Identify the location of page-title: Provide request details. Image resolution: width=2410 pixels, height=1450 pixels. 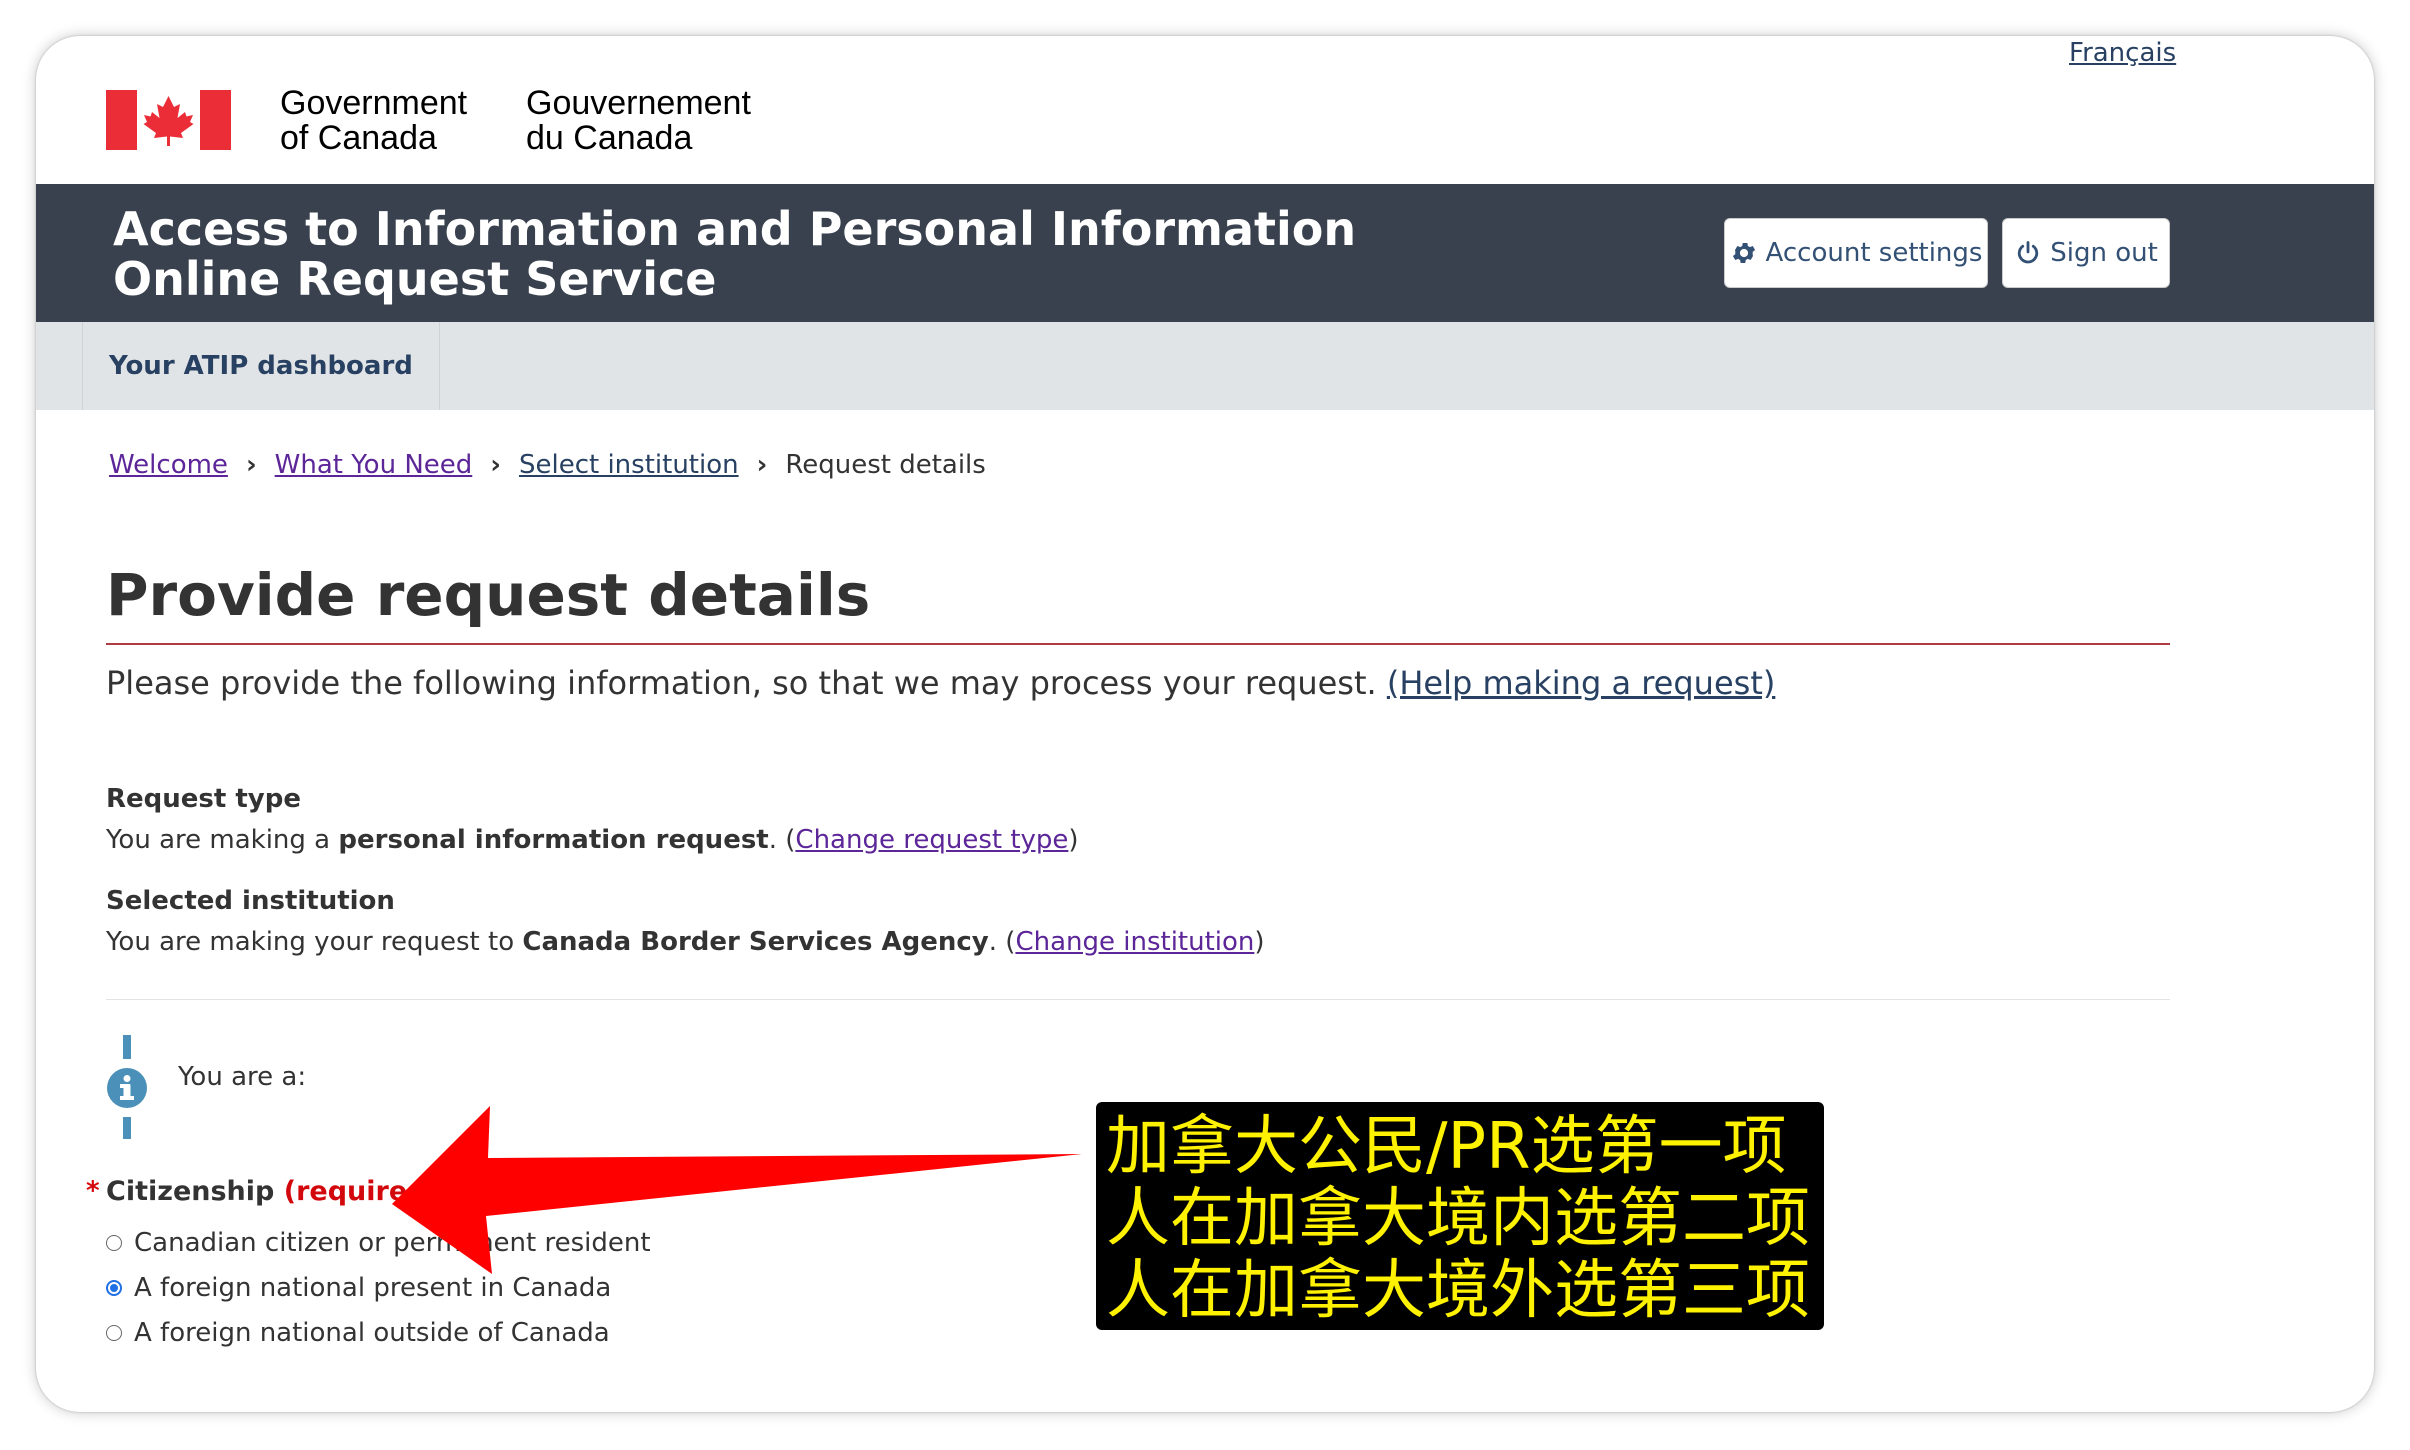
(488, 595).